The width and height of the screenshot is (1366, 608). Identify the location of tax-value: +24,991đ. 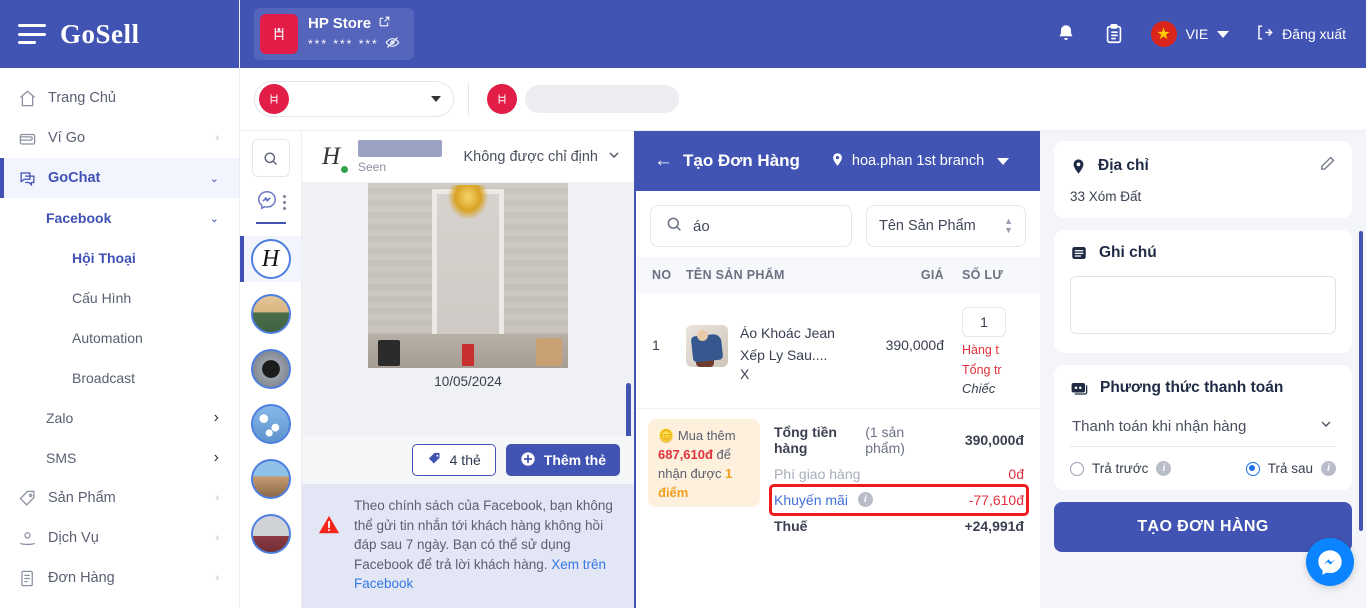
(994, 526).